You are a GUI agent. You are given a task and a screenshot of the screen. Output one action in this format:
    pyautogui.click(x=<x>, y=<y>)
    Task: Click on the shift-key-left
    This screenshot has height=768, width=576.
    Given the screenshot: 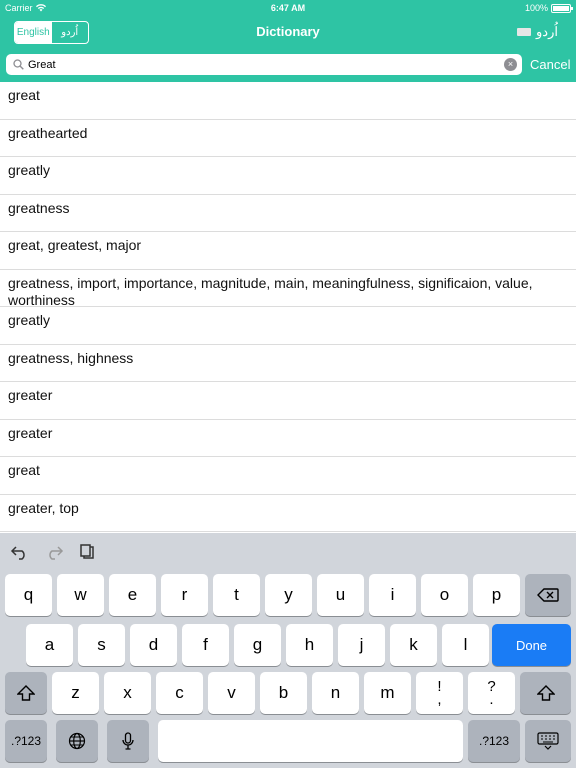 What is the action you would take?
    pyautogui.click(x=26, y=693)
    